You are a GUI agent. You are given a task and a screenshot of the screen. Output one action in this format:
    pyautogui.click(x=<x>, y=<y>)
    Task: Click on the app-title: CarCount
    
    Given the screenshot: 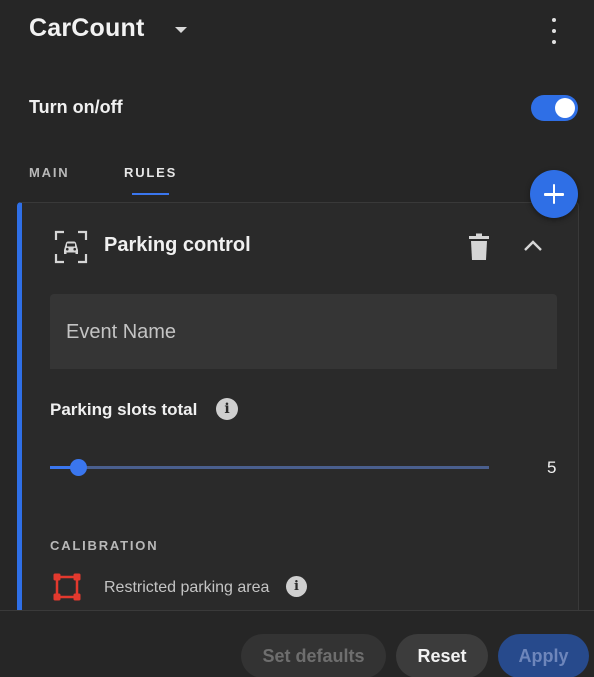 What is the action you would take?
    pyautogui.click(x=87, y=28)
    